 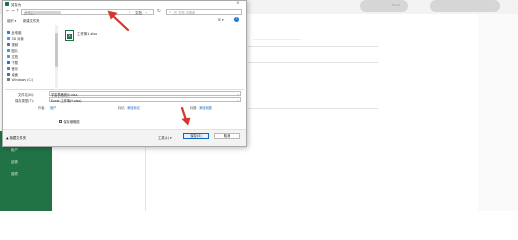 I want to click on music-icon, so click(x=8, y=69).